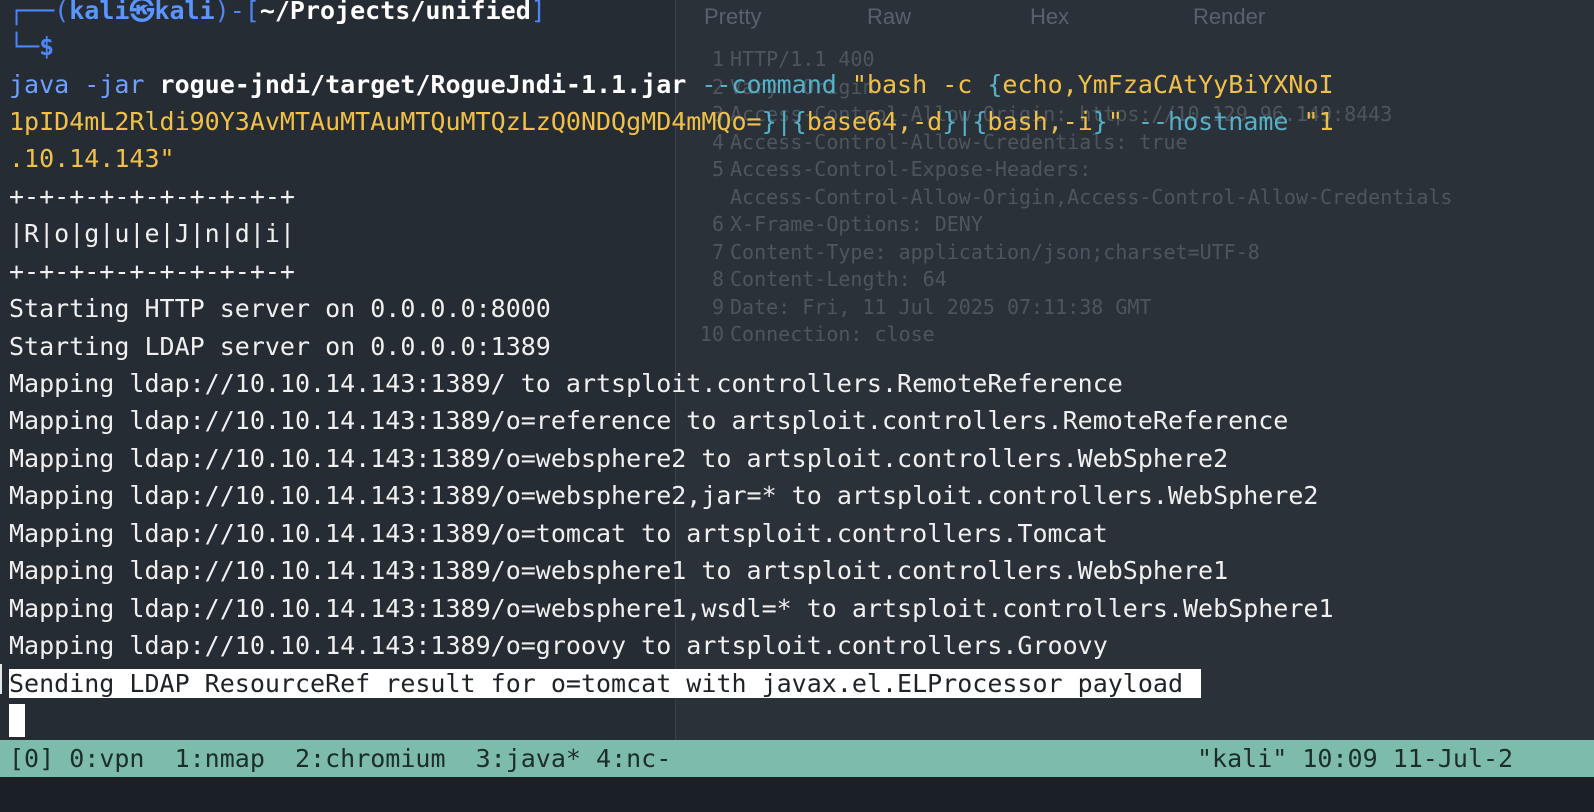  I want to click on status-time: 10:09, so click(1340, 758).